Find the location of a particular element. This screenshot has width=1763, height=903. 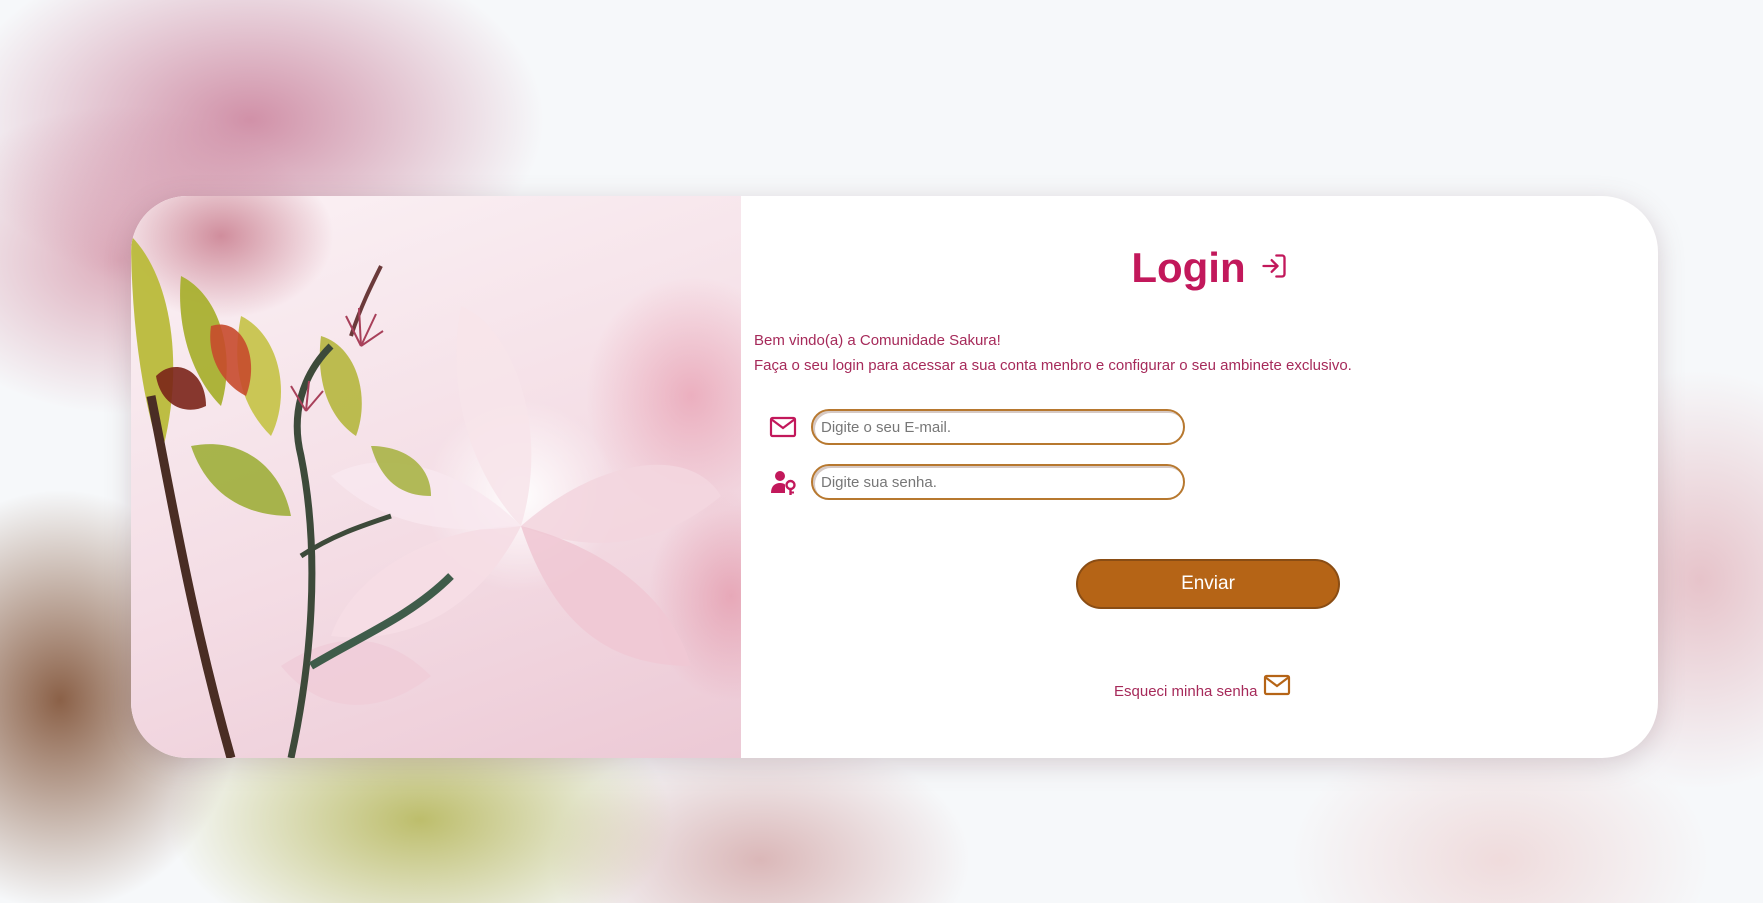

email-row is located at coordinates (977, 427).